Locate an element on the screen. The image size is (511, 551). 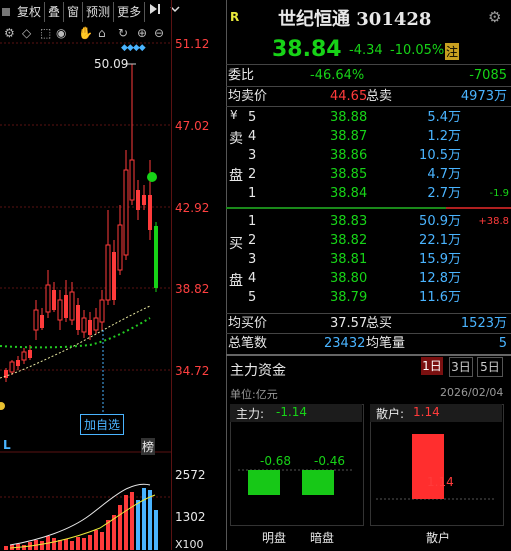
sell-avg-label: 均卖价 is located at coordinates (248, 96).